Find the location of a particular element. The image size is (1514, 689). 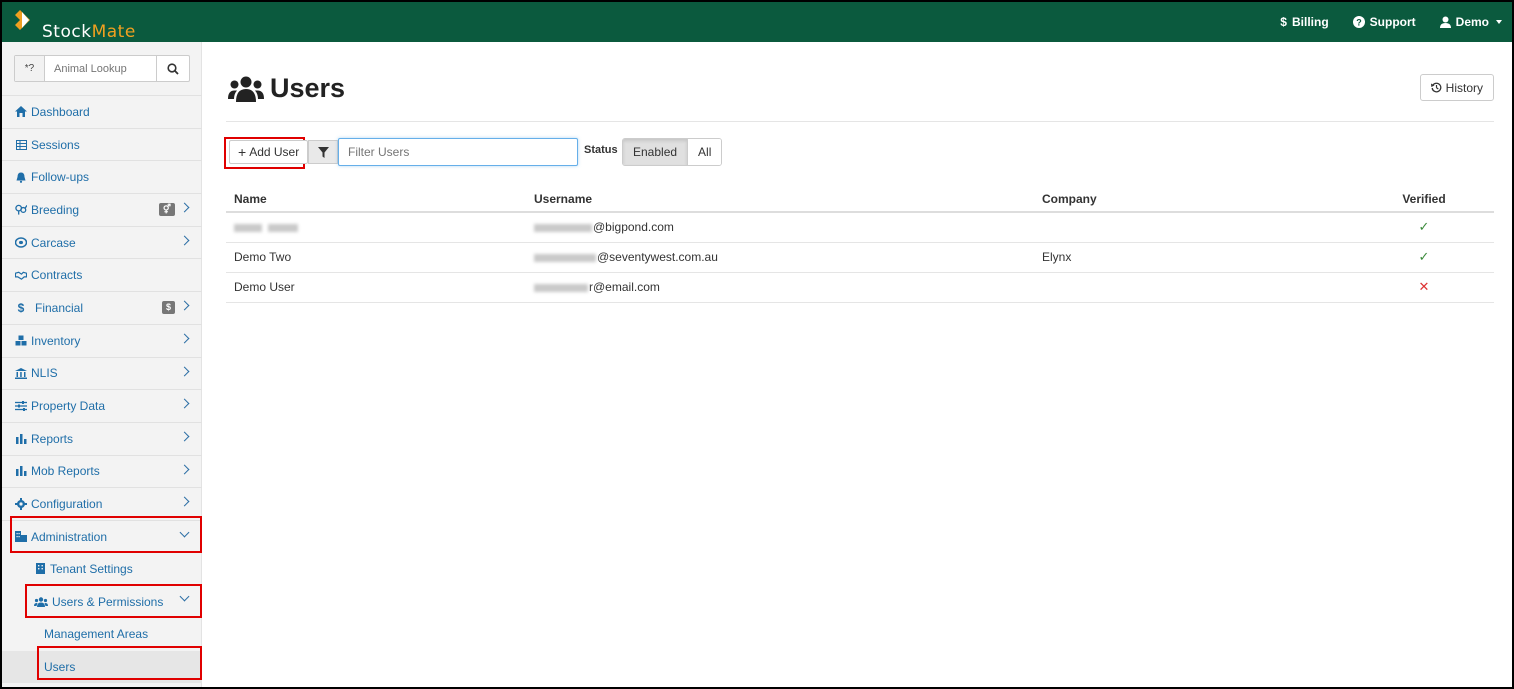

support-link: ? Support is located at coordinates (1384, 22).